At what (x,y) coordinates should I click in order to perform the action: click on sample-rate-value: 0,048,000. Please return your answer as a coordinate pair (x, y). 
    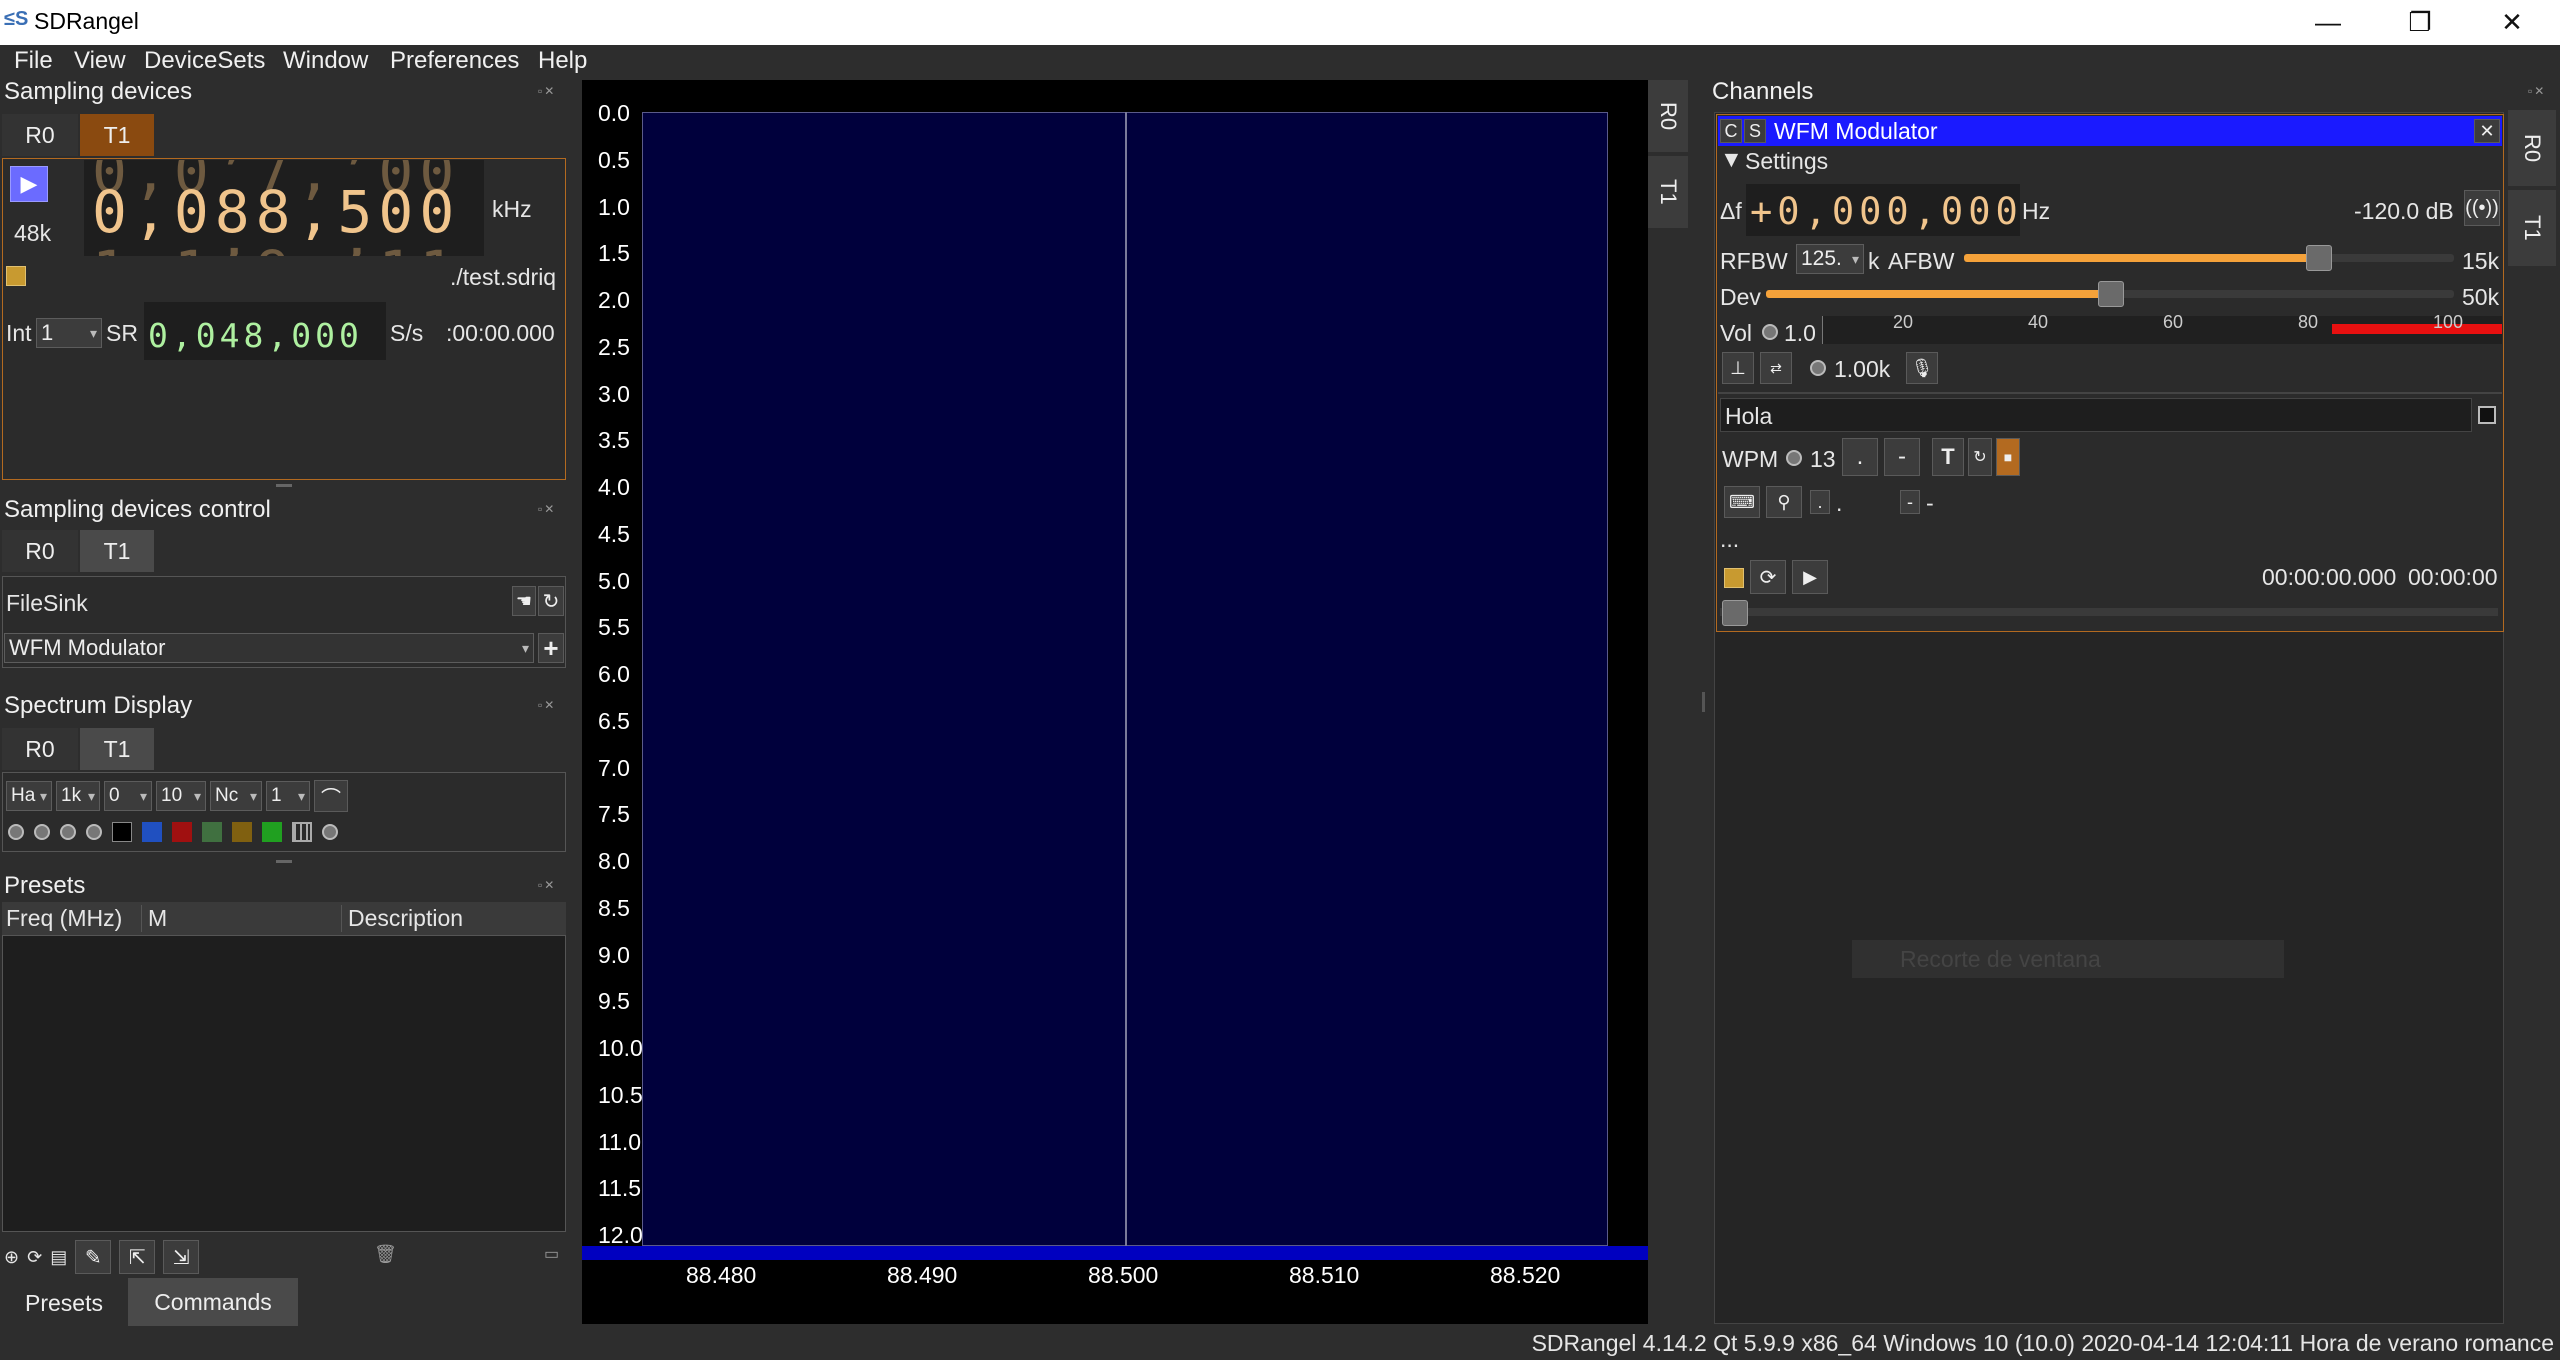
    Looking at the image, I should click on (255, 335).